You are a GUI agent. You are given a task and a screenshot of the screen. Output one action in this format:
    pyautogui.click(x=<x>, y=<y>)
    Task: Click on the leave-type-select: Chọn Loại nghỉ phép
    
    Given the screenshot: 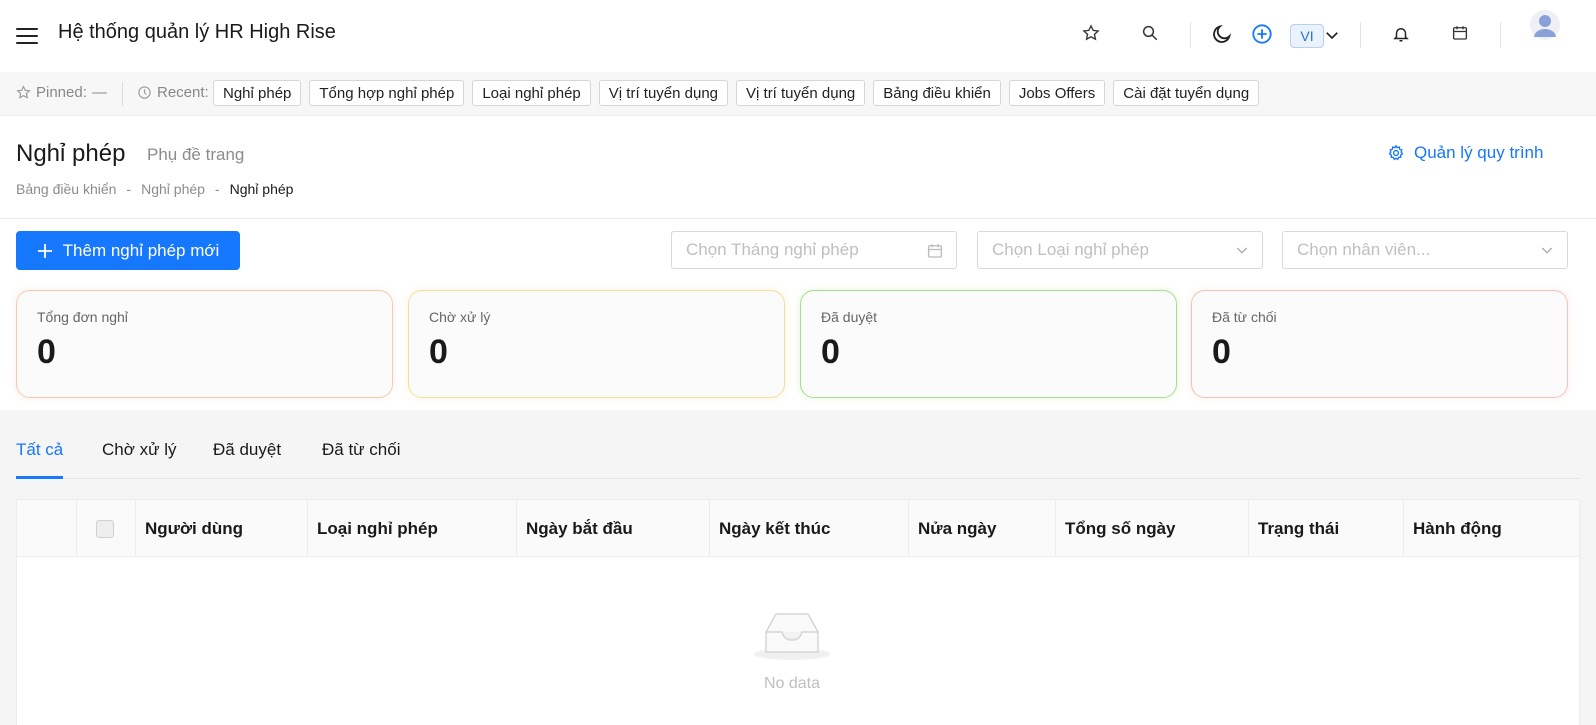 What is the action you would take?
    pyautogui.click(x=1120, y=250)
    